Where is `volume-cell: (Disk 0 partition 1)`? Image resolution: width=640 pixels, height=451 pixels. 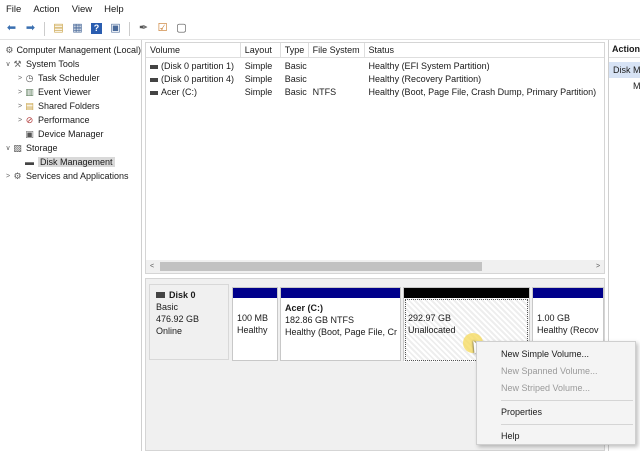
volume-cell: (Disk 0 partition 1) is located at coordinates (193, 66).